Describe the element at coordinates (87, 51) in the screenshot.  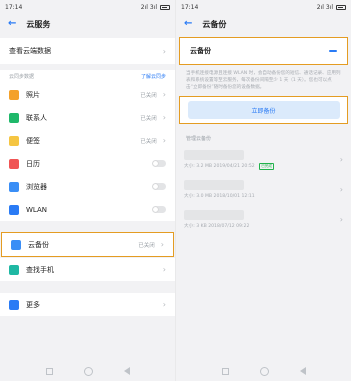
I see `view-cloud-data-row: 查看云端数据 ›` at that location.